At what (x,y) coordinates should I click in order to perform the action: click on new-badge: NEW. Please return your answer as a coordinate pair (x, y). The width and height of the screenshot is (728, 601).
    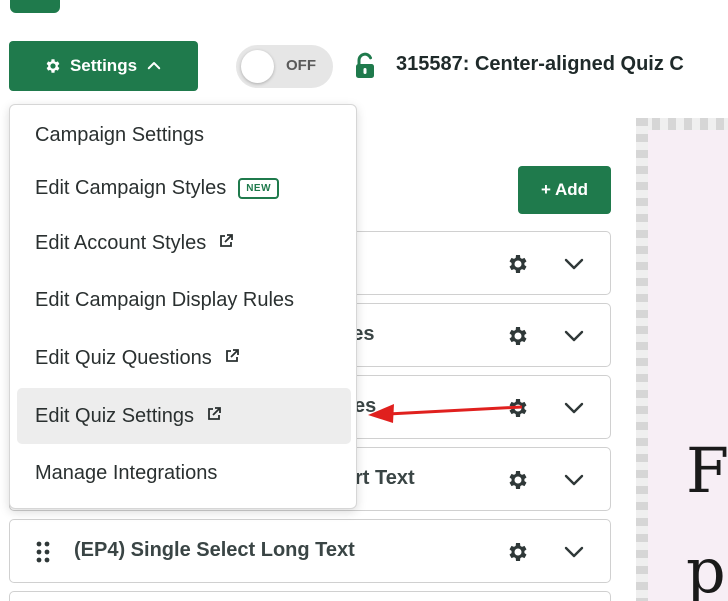
    Looking at the image, I should click on (259, 188).